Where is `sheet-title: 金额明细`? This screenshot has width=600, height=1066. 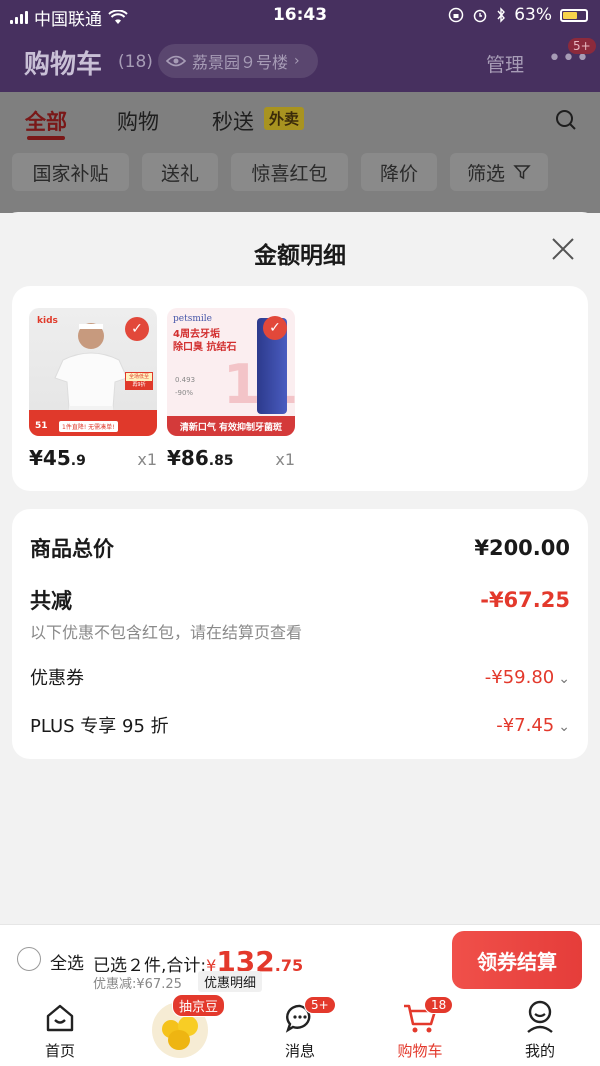 sheet-title: 金额明细 is located at coordinates (300, 256).